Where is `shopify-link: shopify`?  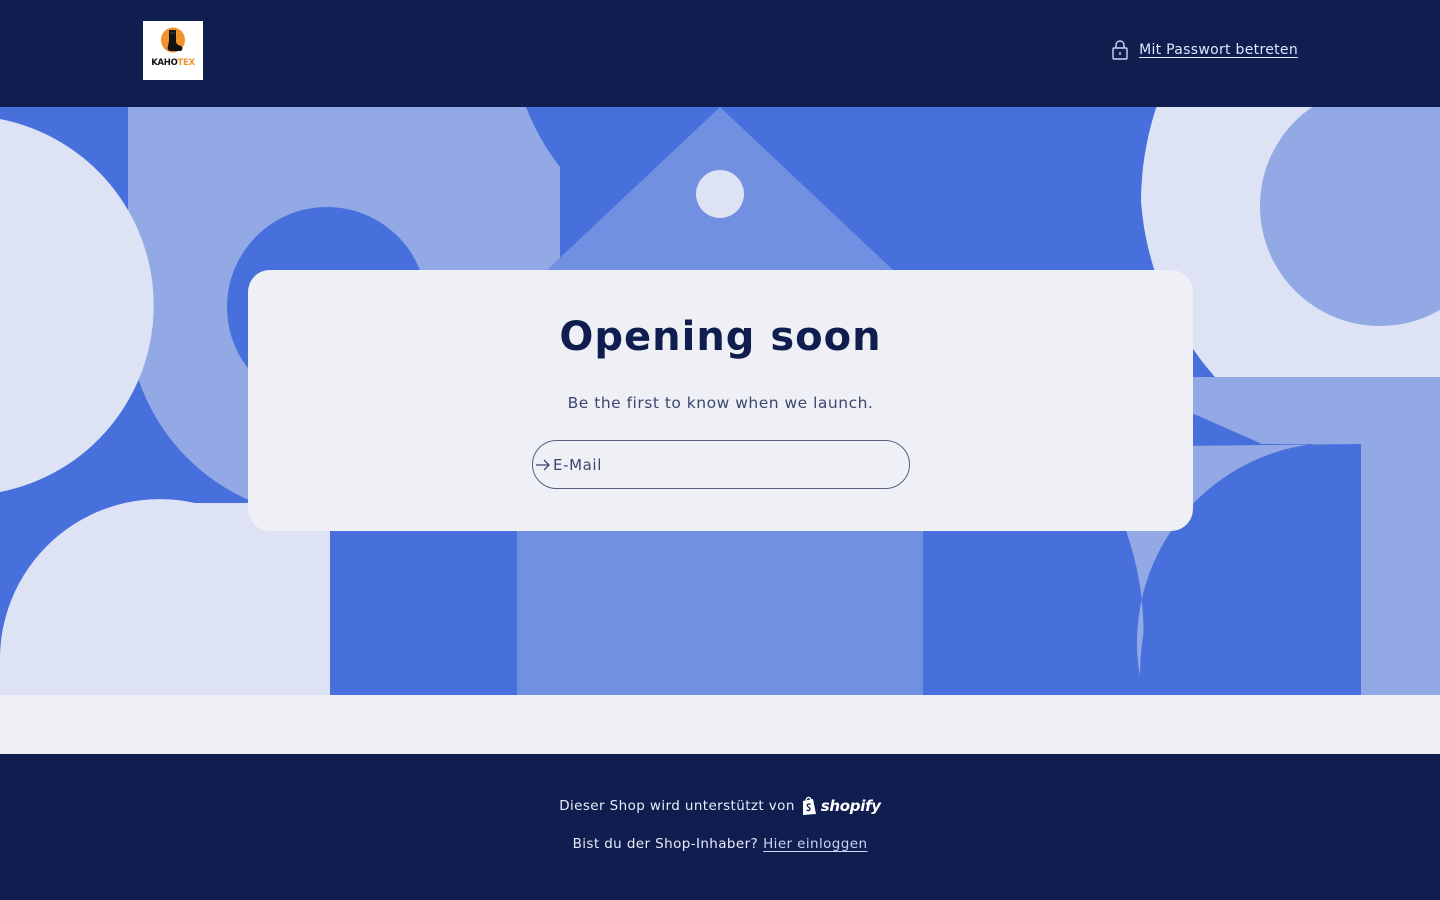 shopify-link: shopify is located at coordinates (841, 806).